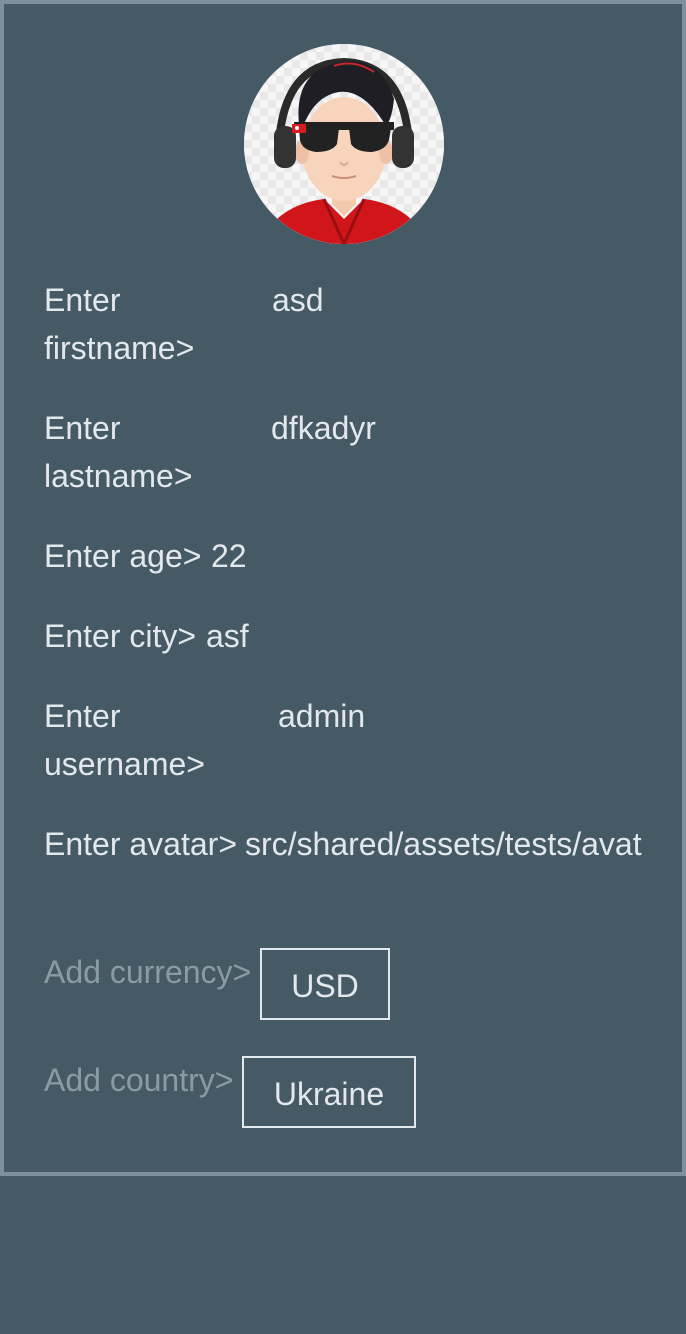 The image size is (686, 1334). I want to click on avatar-input: src/shared/assets/tests/avat, so click(443, 844).